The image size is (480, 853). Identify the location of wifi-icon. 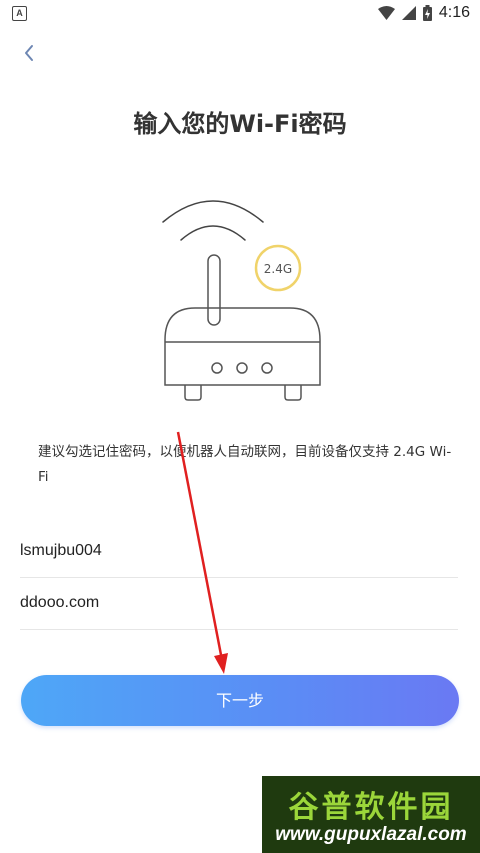
(386, 13).